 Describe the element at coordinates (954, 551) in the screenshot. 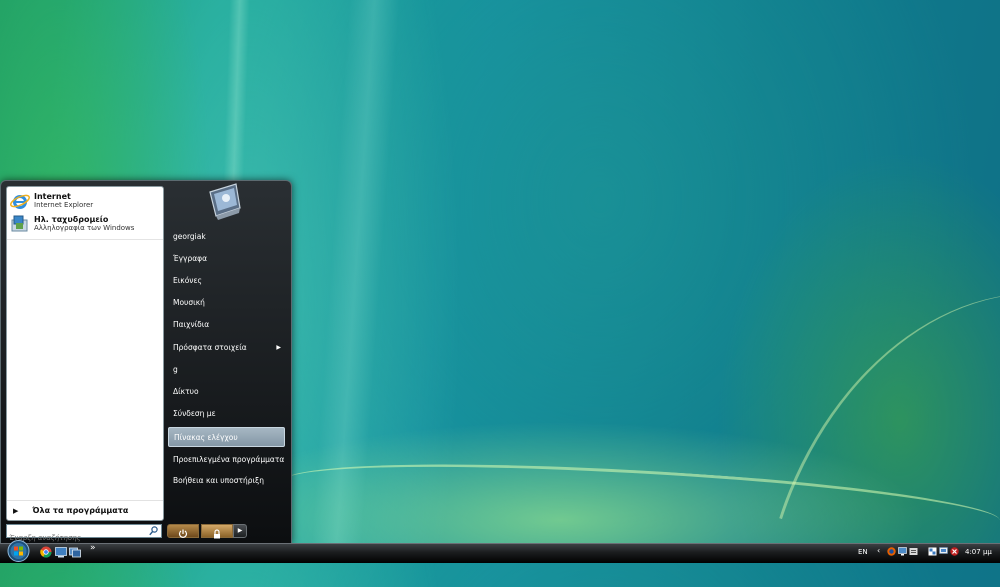

I see `muted-icon` at that location.